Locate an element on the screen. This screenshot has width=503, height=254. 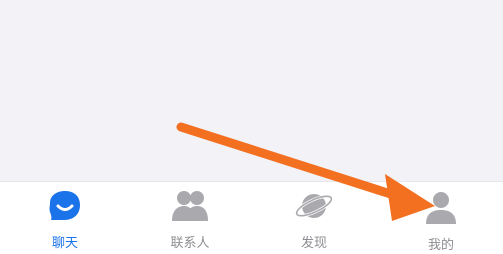
tab-chat: 聊天 is located at coordinates (65, 220).